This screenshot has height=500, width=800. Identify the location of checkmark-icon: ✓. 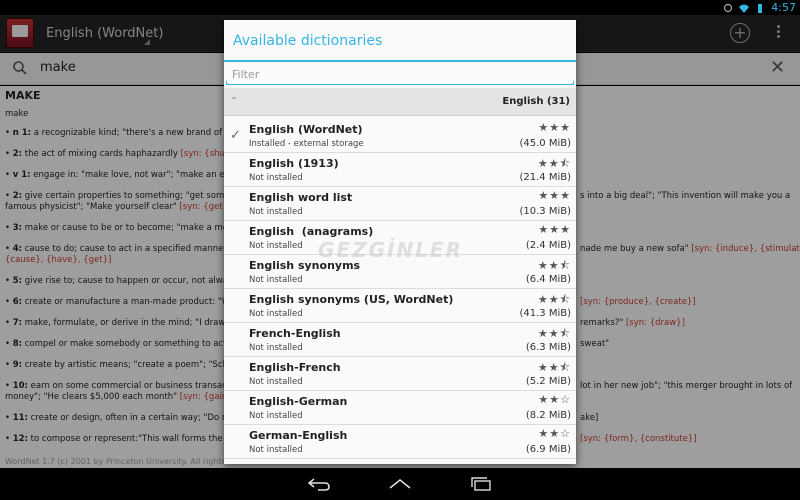
(235, 135).